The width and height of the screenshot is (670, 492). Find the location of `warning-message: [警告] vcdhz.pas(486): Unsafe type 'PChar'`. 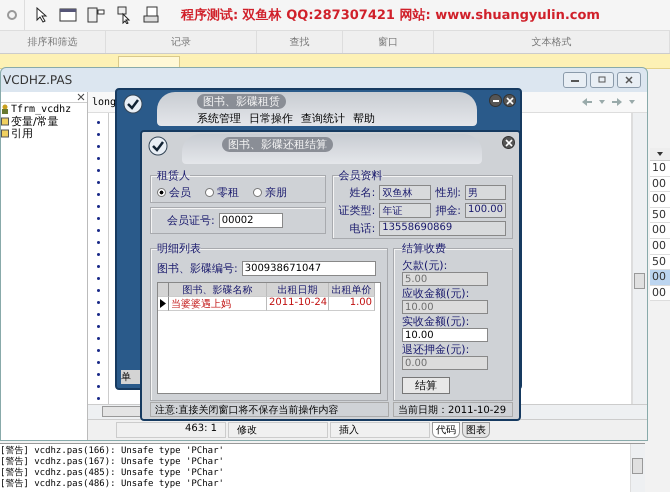

warning-message: [警告] vcdhz.pas(486): Unsafe type 'PChar' is located at coordinates (112, 484).